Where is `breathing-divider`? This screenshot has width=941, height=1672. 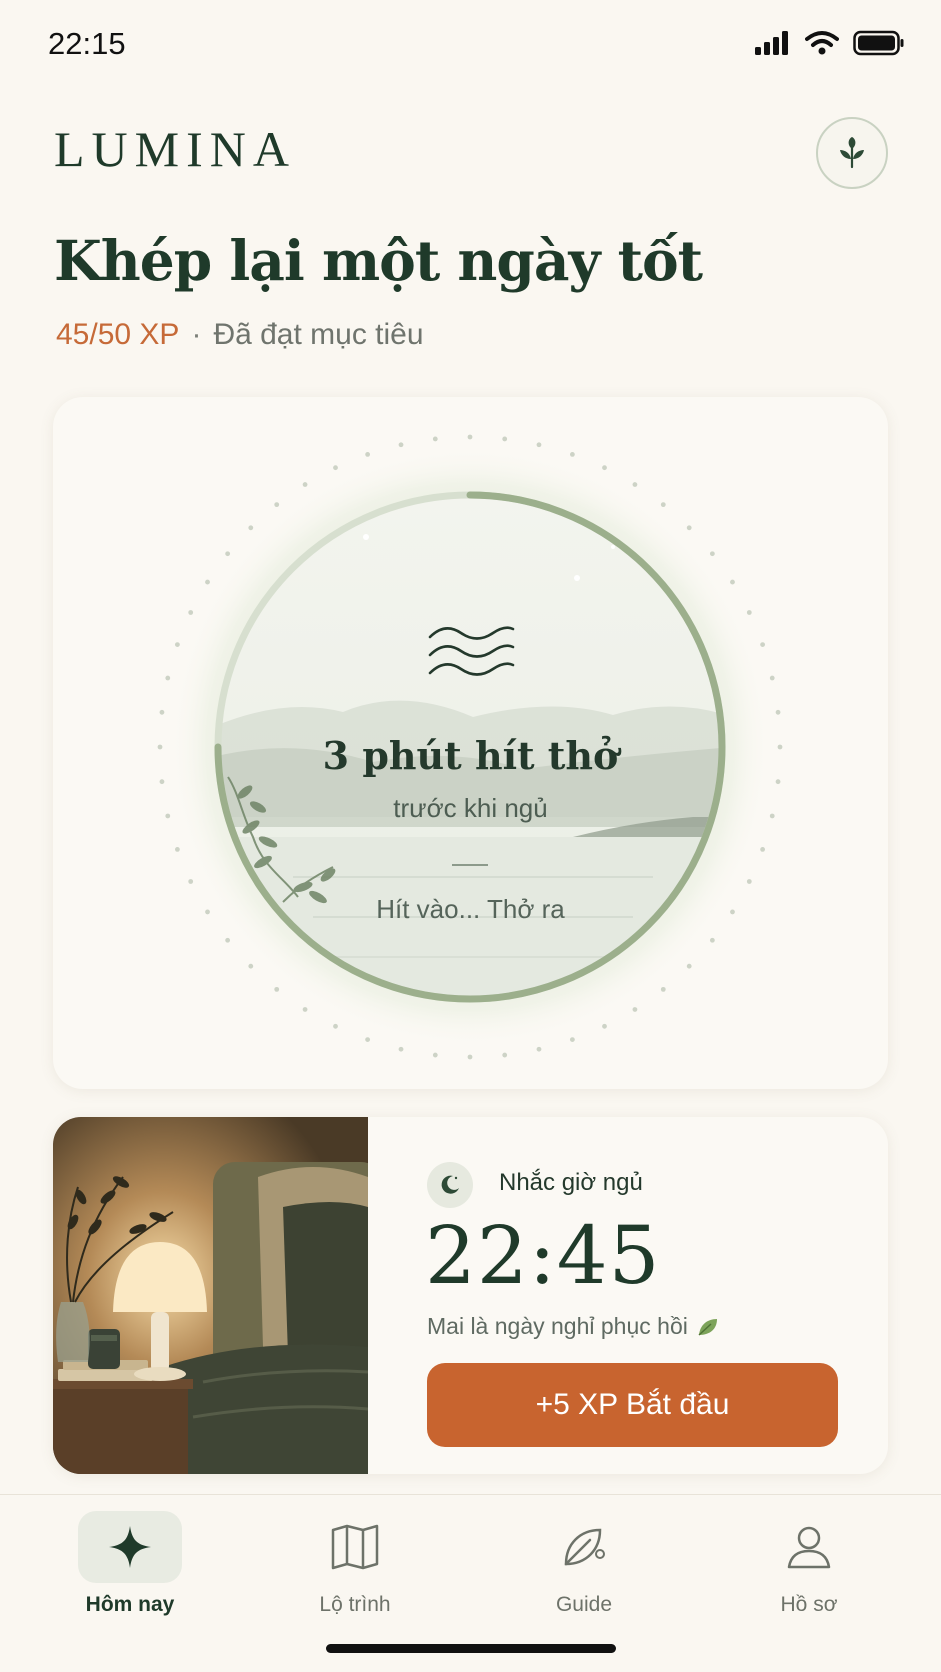
breathing-divider is located at coordinates (470, 865).